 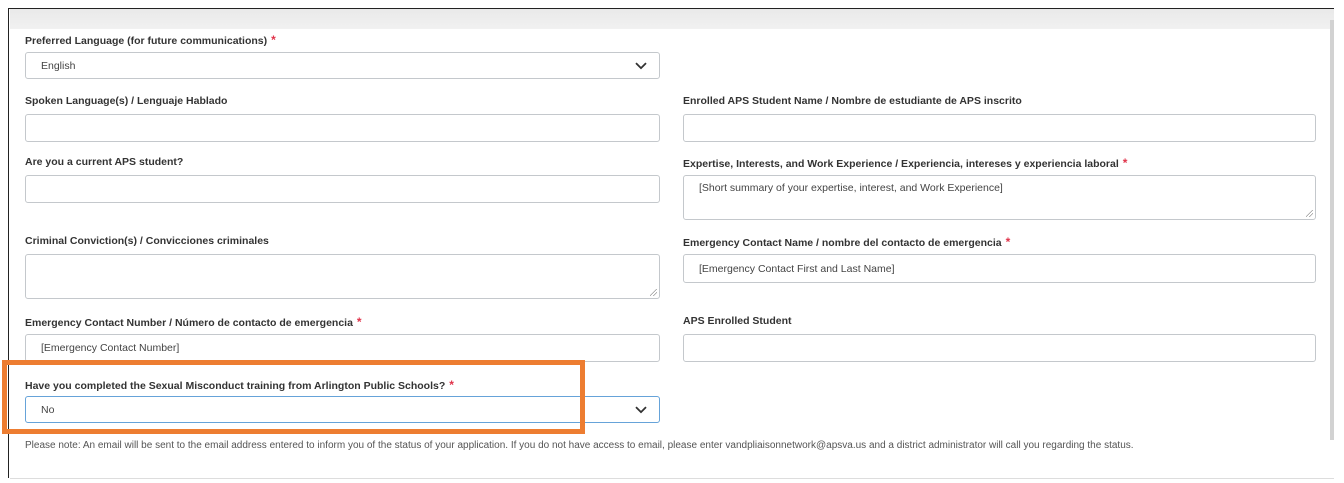 What do you see at coordinates (110, 348) in the screenshot?
I see `emergency-contact-number-placeholder: [Emergency Contact Number]` at bounding box center [110, 348].